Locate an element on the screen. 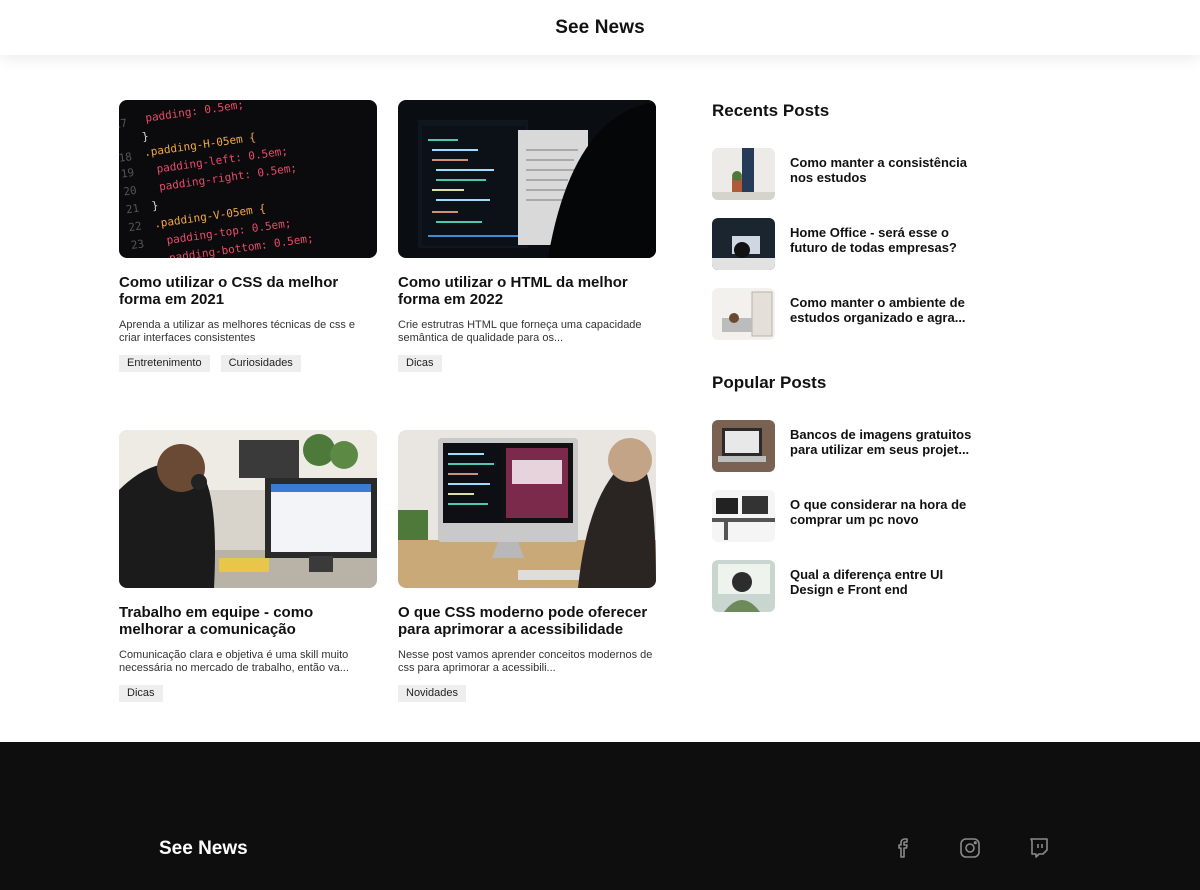 Image resolution: width=1200 pixels, height=890 pixels. recent-post-item: Como manter a consistência nos estudos is located at coordinates (852, 174).